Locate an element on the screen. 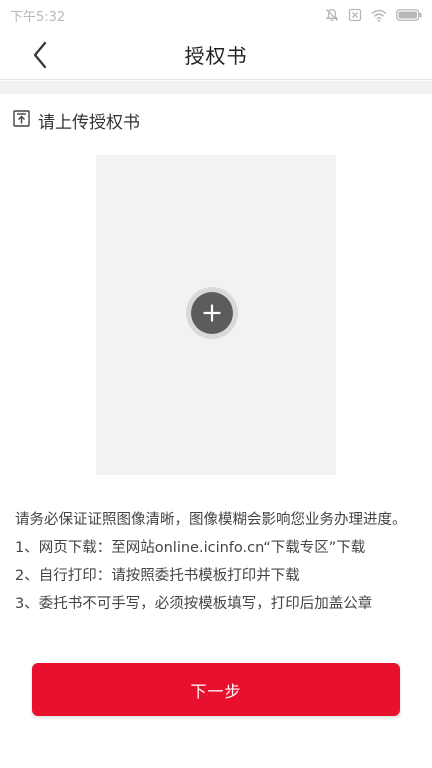 The height and width of the screenshot is (768, 432). instructions-step-2: 2、自行打印：请按照委托书模板打印并下载 is located at coordinates (157, 576).